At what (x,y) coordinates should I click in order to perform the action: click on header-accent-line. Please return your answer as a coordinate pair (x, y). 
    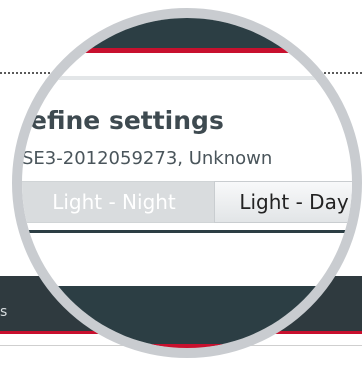
    Looking at the image, I should click on (187, 50).